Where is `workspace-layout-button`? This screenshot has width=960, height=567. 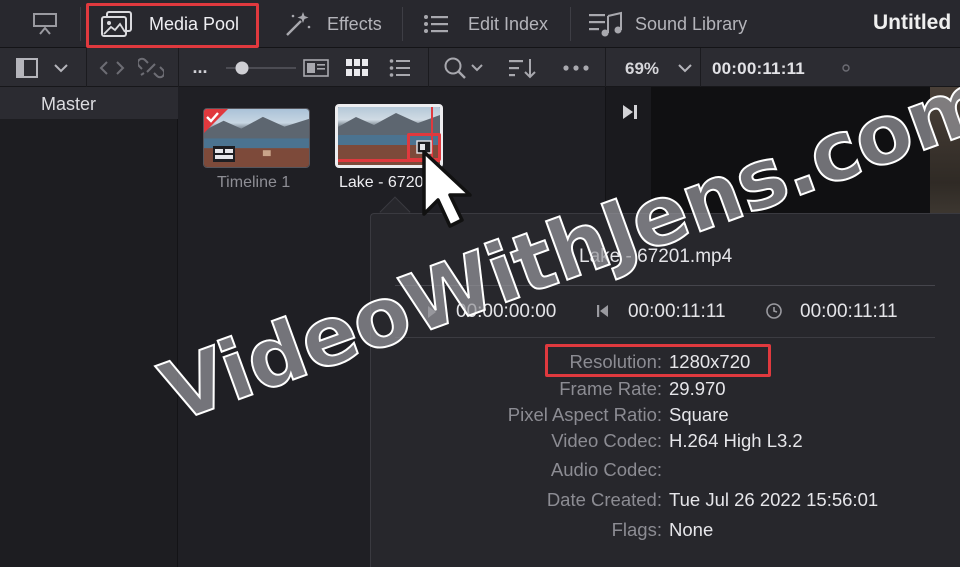
workspace-layout-button is located at coordinates (45, 24).